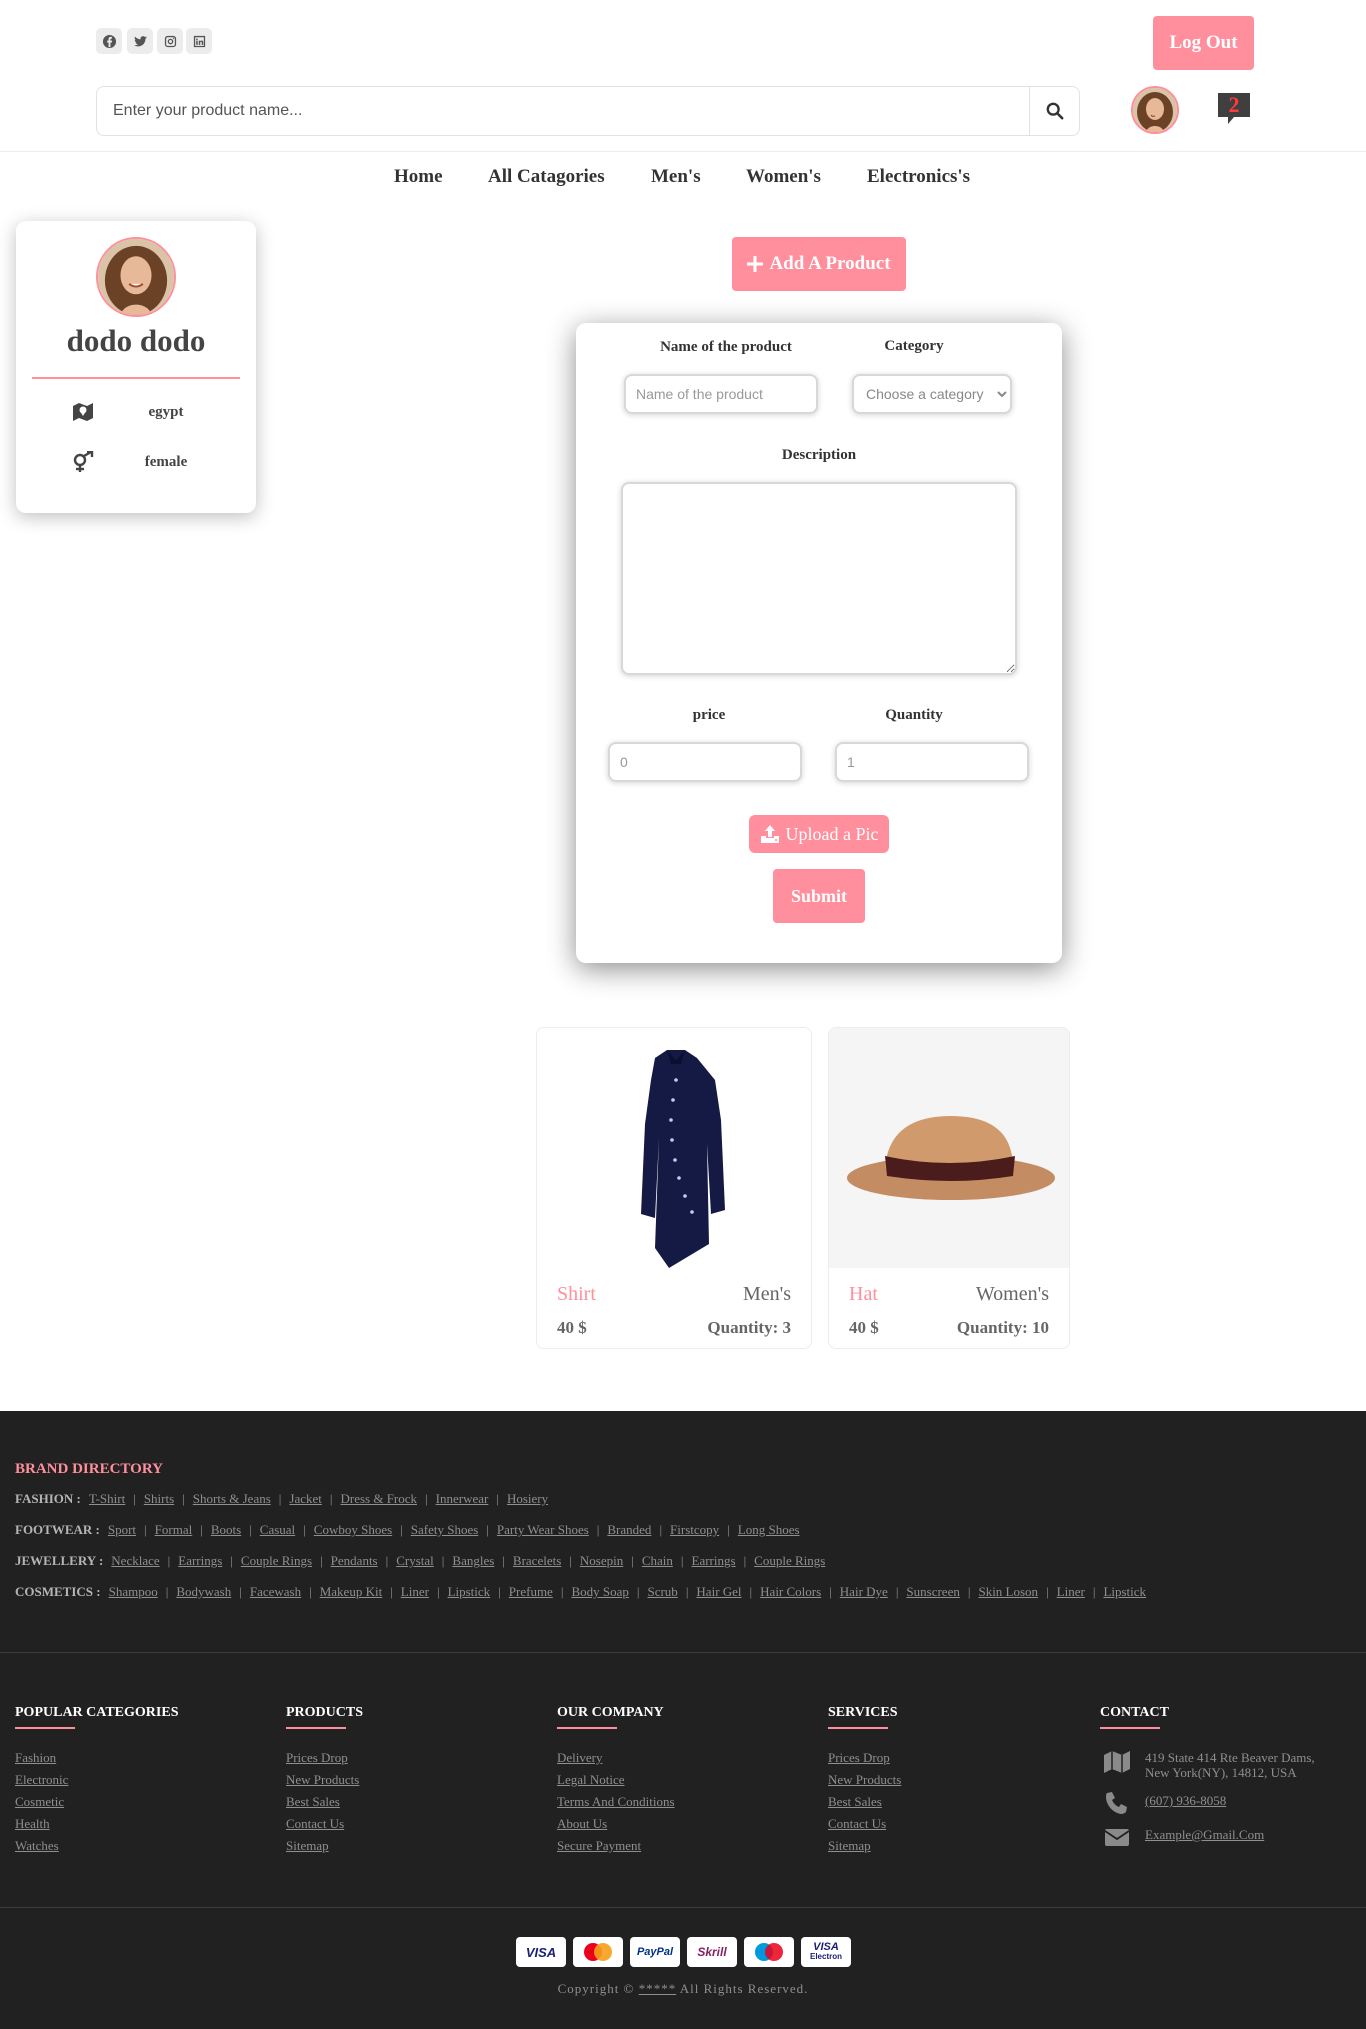 This screenshot has height=2029, width=1366. Describe the element at coordinates (579, 1758) in the screenshot. I see `footer-link: Delivery` at that location.